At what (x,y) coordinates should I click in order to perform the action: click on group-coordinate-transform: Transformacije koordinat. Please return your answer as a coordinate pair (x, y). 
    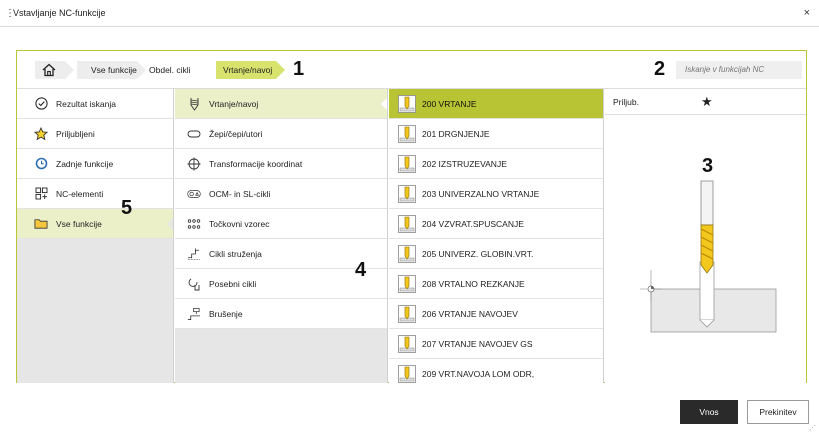
    Looking at the image, I should click on (281, 164).